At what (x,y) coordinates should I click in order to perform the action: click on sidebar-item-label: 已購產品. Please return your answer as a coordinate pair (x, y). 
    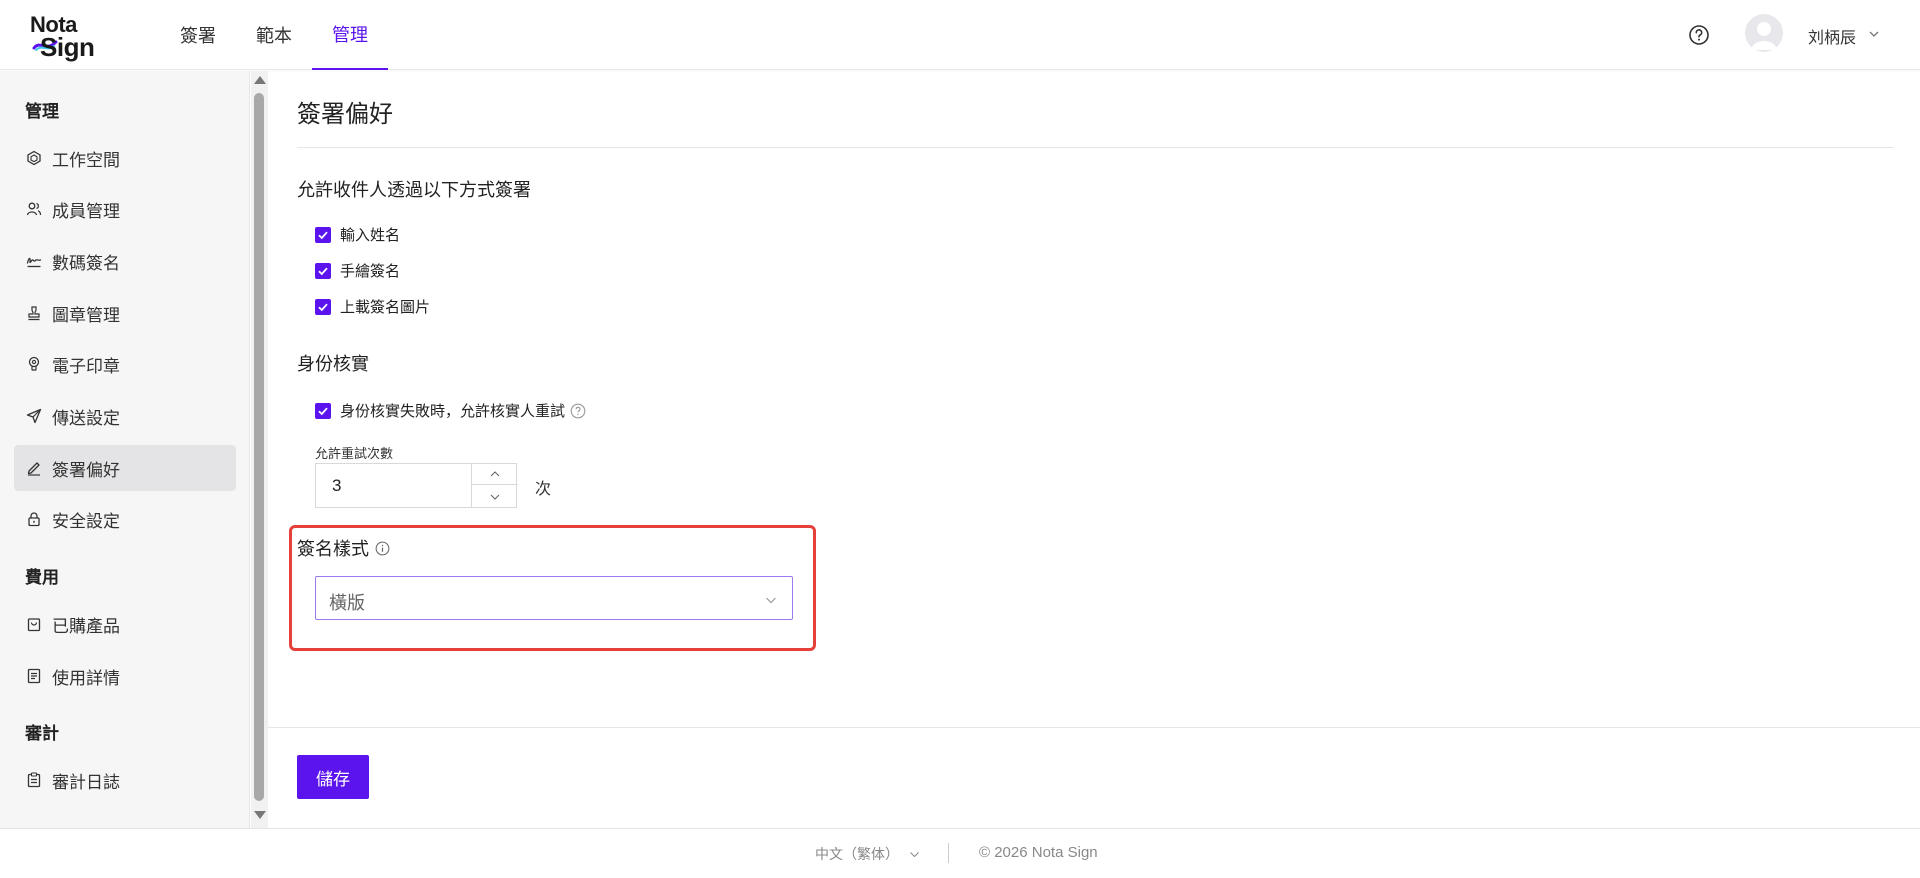
    Looking at the image, I should click on (86, 626).